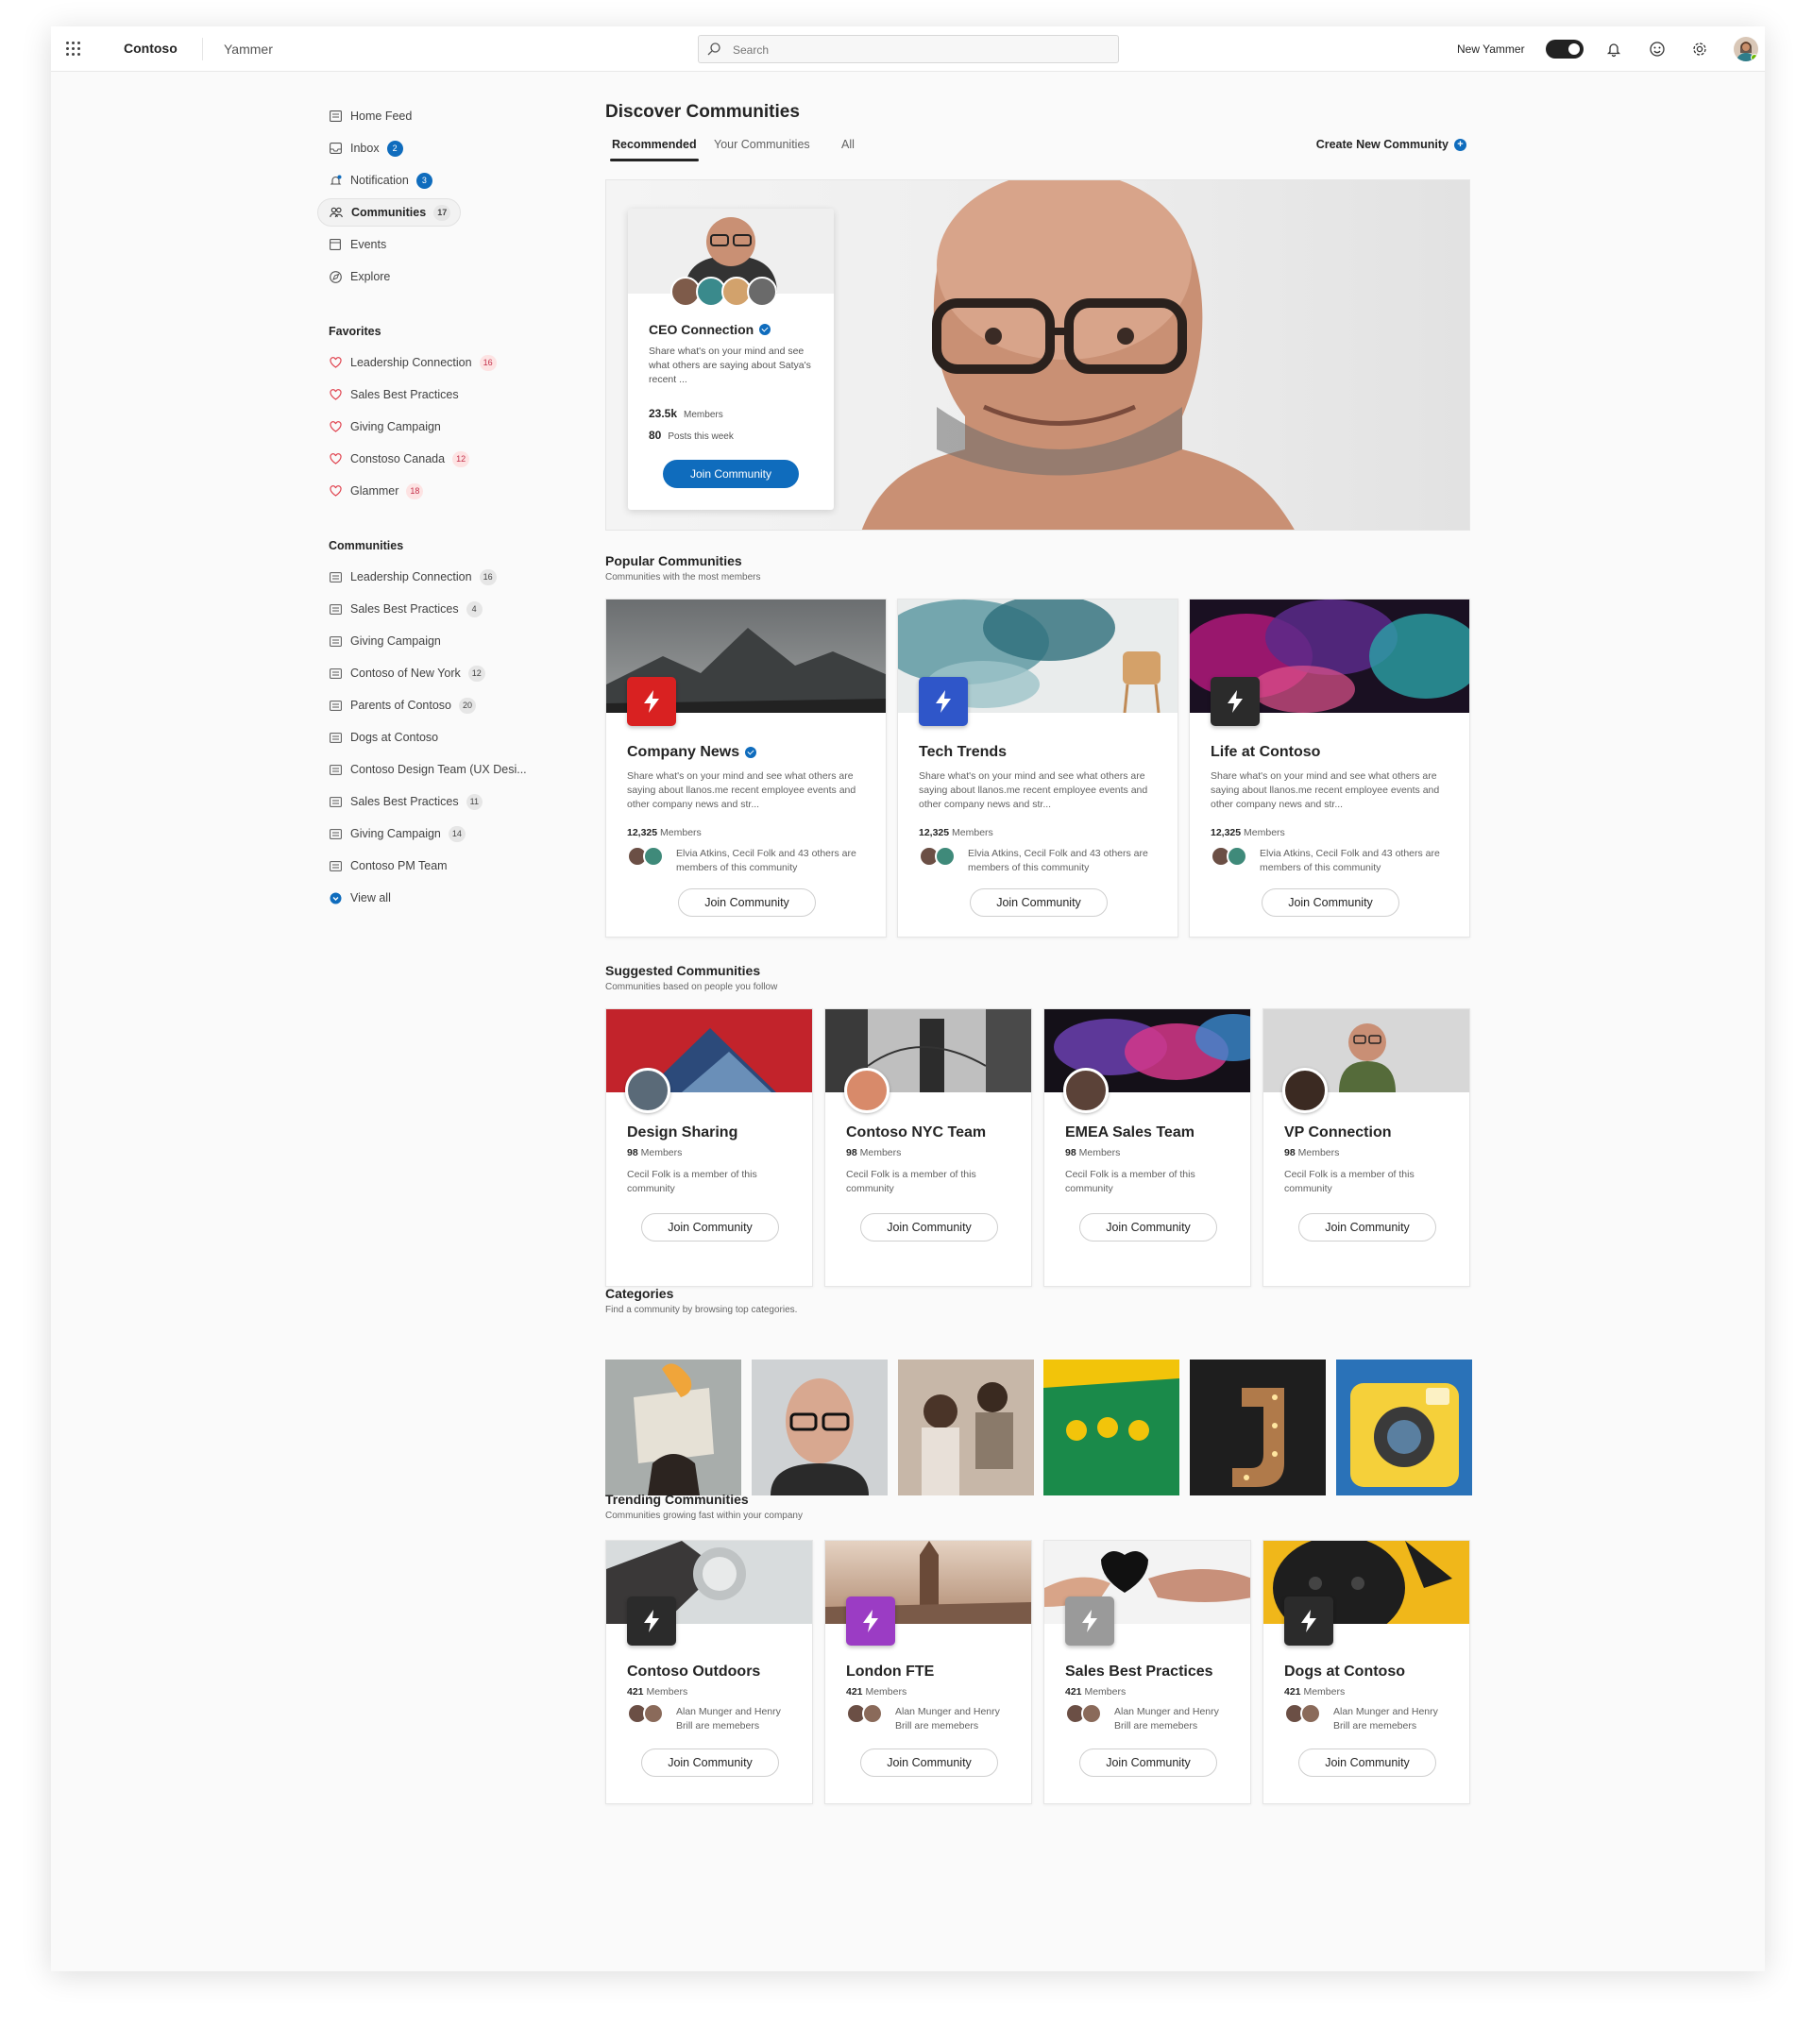 The width and height of the screenshot is (1813, 2044). I want to click on favorite-item: Glammer 18, so click(376, 491).